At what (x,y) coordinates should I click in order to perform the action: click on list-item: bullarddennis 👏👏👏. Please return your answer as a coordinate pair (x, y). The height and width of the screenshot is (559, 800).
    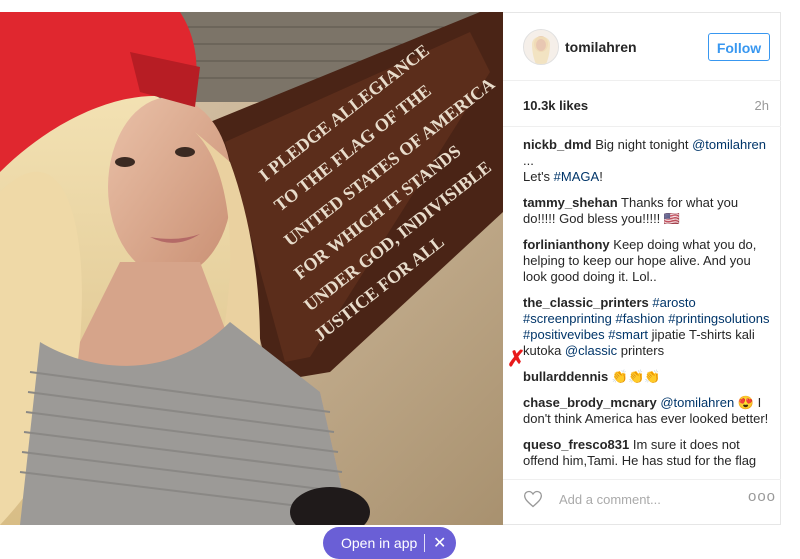
    Looking at the image, I should click on (648, 377).